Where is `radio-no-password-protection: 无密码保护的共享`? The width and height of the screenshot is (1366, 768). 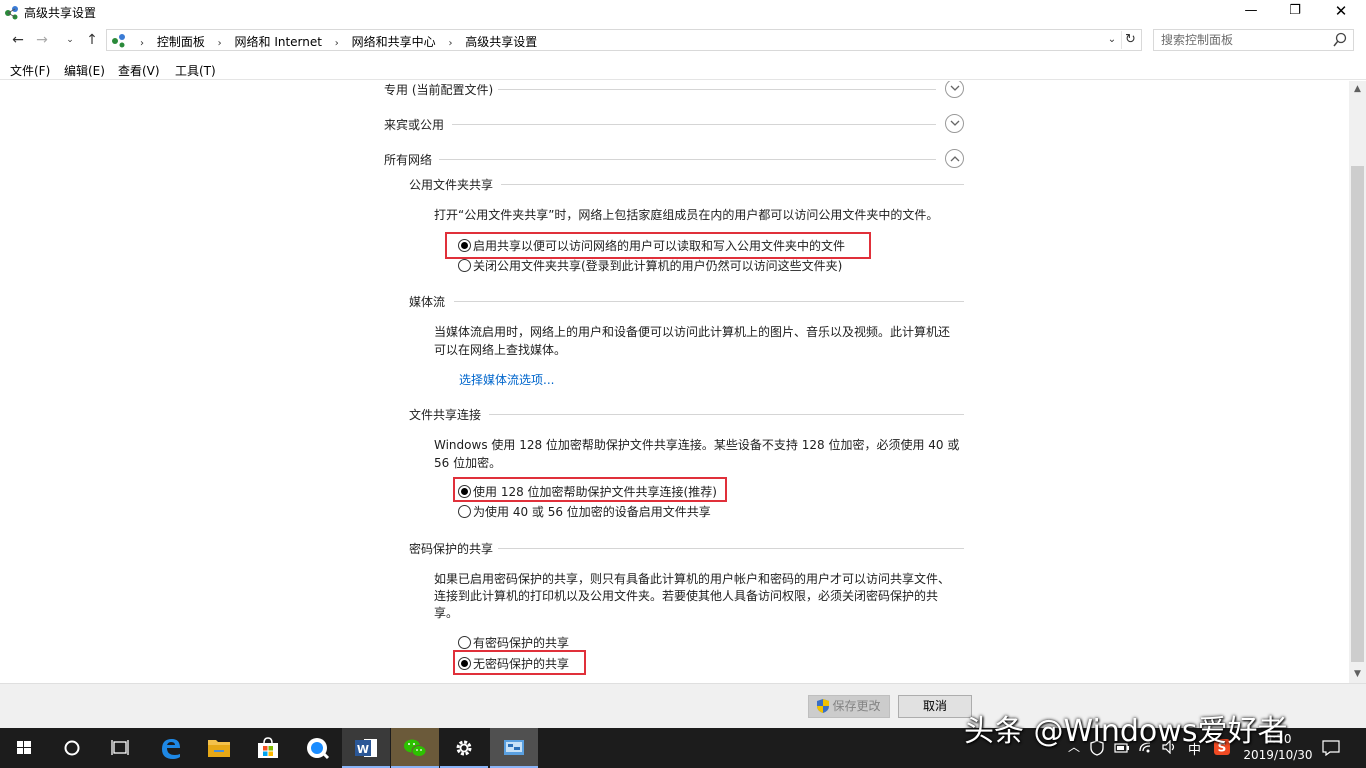
radio-no-password-protection: 无密码保护的共享 is located at coordinates (513, 663).